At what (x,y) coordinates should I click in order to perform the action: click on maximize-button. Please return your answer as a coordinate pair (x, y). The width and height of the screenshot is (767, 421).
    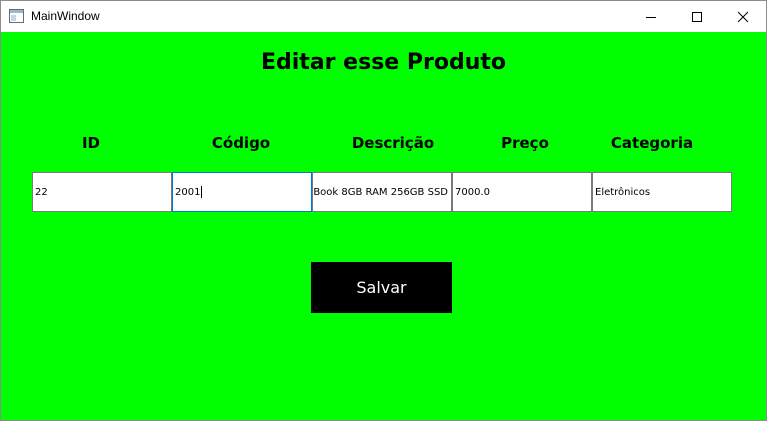
    Looking at the image, I should click on (697, 16).